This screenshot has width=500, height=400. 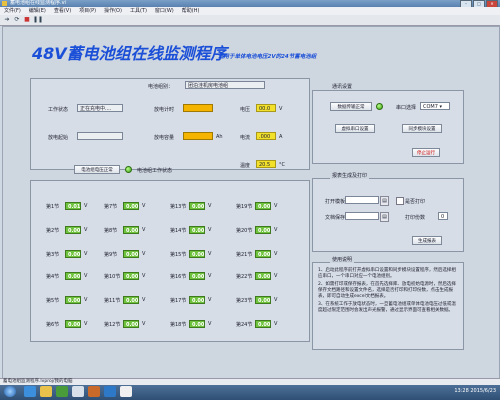 I want to click on cell-label: 第19节, so click(x=244, y=207).